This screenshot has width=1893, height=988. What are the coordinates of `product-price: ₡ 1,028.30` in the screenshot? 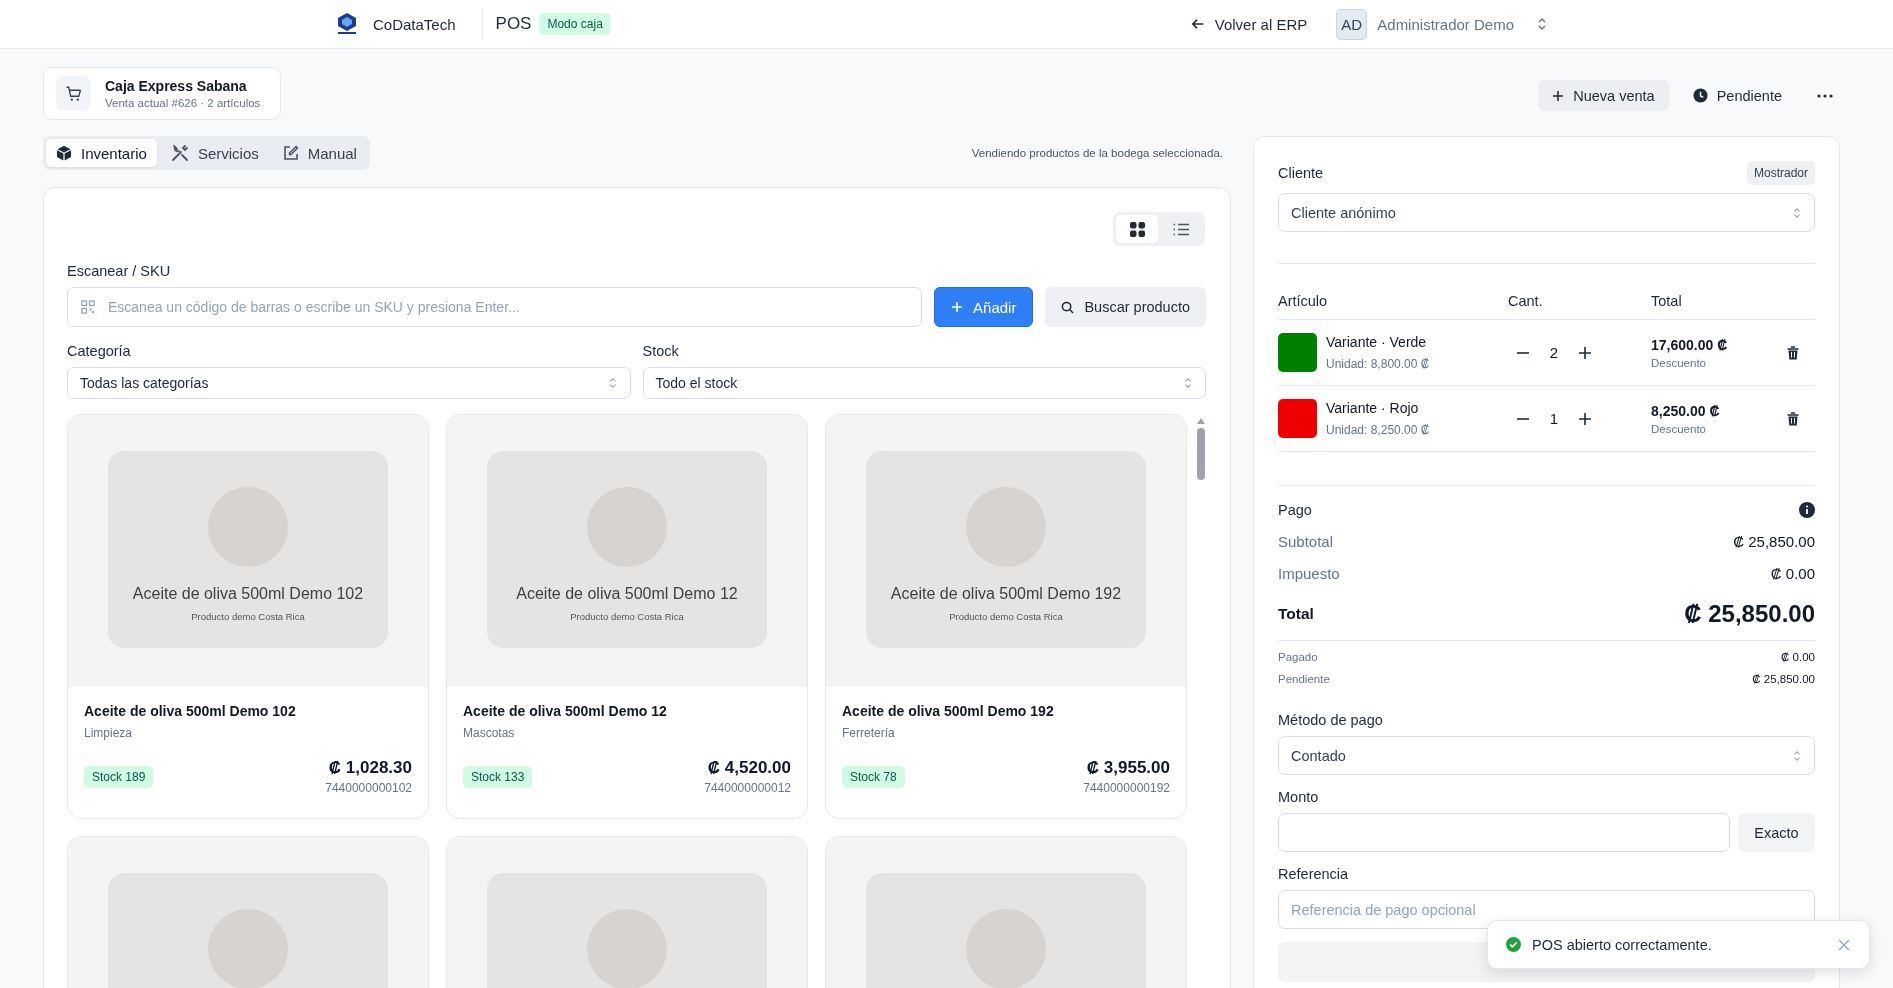 It's located at (370, 768).